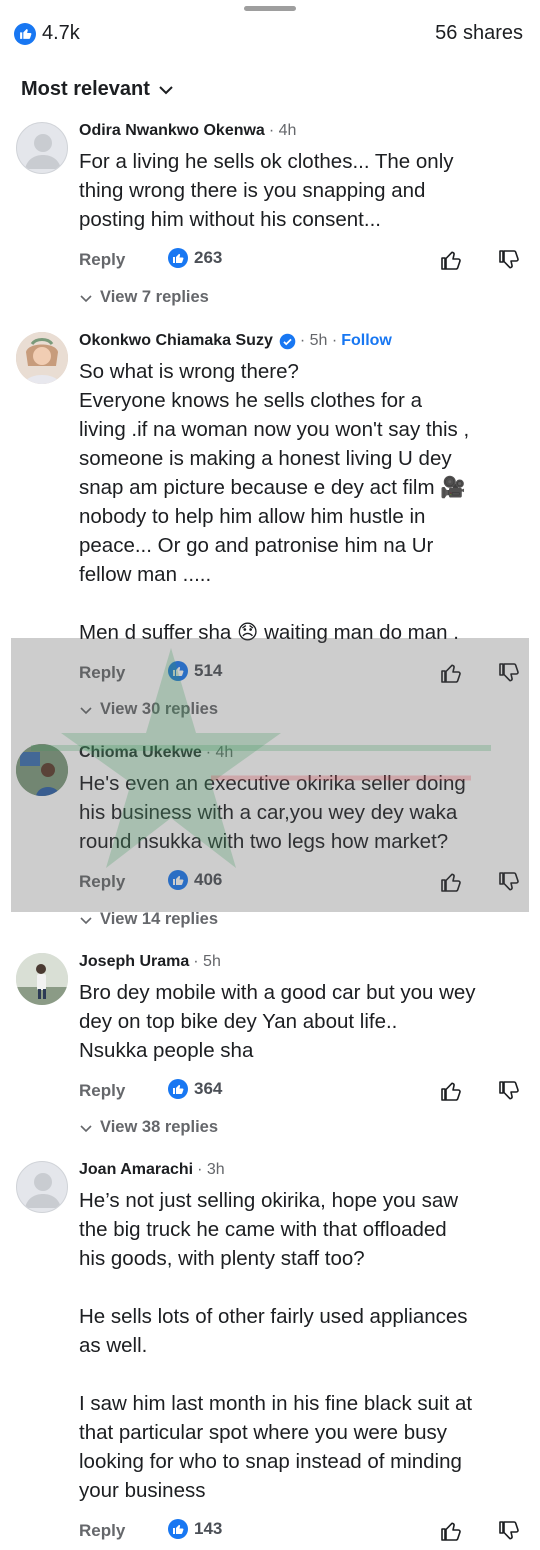 Image resolution: width=540 pixels, height=1550 pixels. I want to click on reaction-count: 263, so click(195, 258).